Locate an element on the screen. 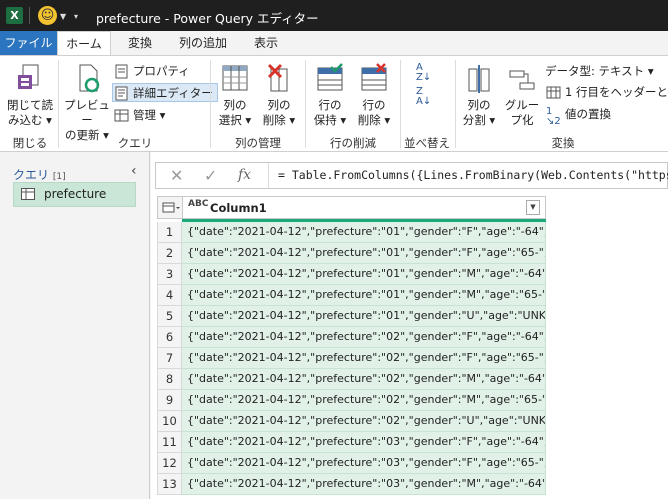 Image resolution: width=668 pixels, height=499 pixels. column-header-column1: Column1 is located at coordinates (238, 208).